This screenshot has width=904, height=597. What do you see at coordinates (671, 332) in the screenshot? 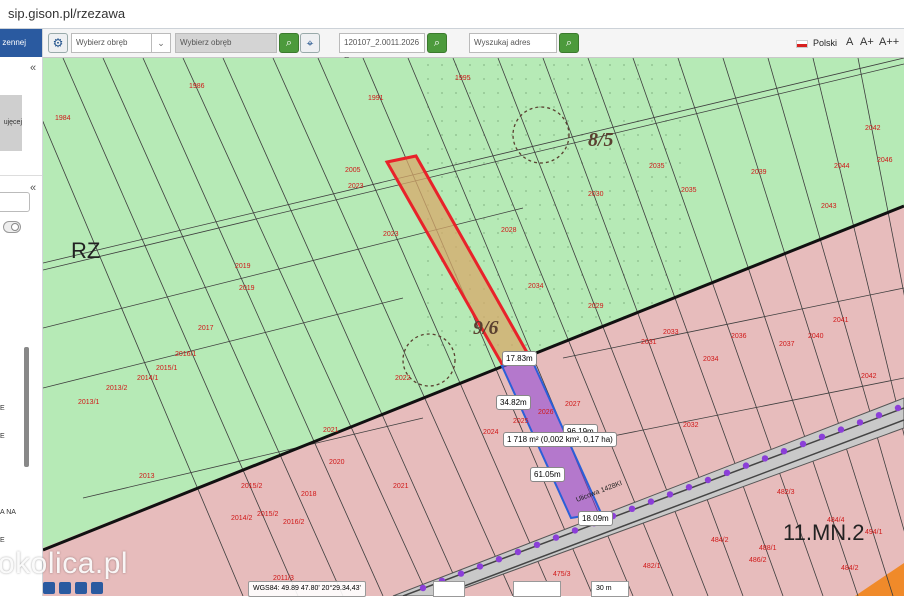
I see `parcel-number-label: 2033` at bounding box center [671, 332].